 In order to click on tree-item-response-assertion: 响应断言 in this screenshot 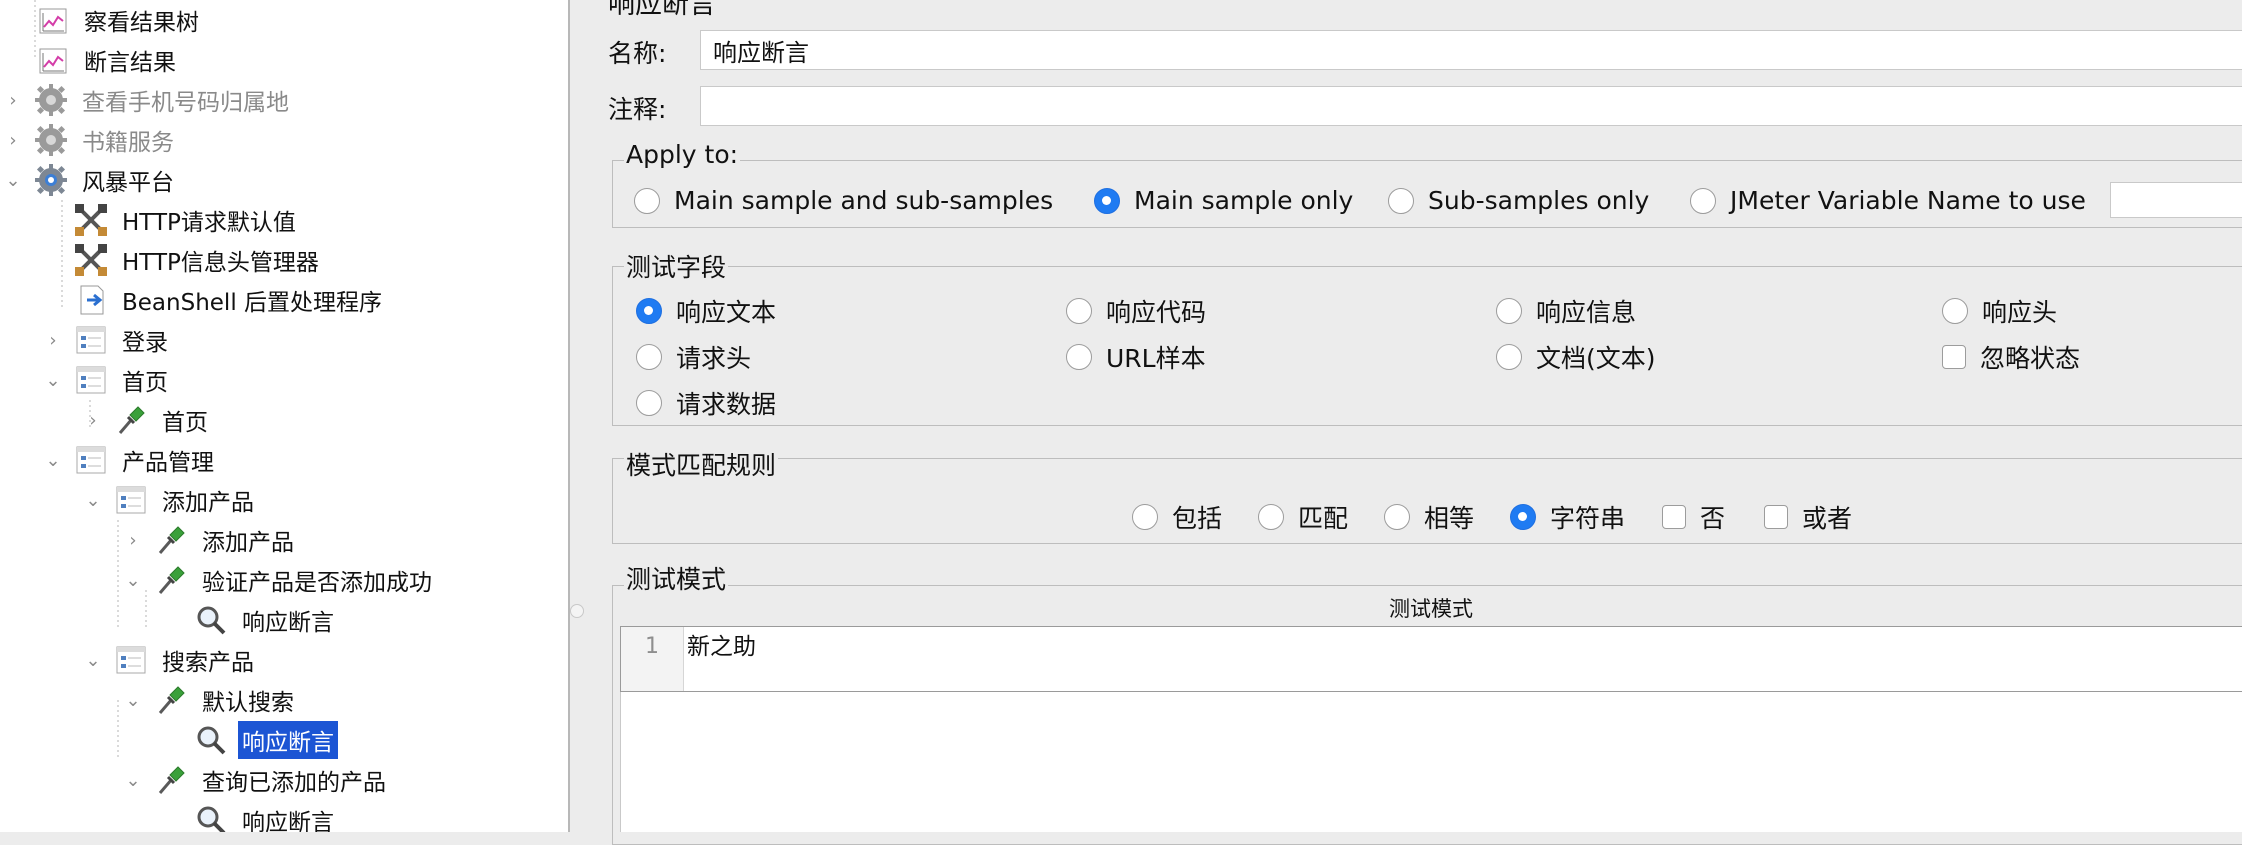, I will do `click(266, 620)`.